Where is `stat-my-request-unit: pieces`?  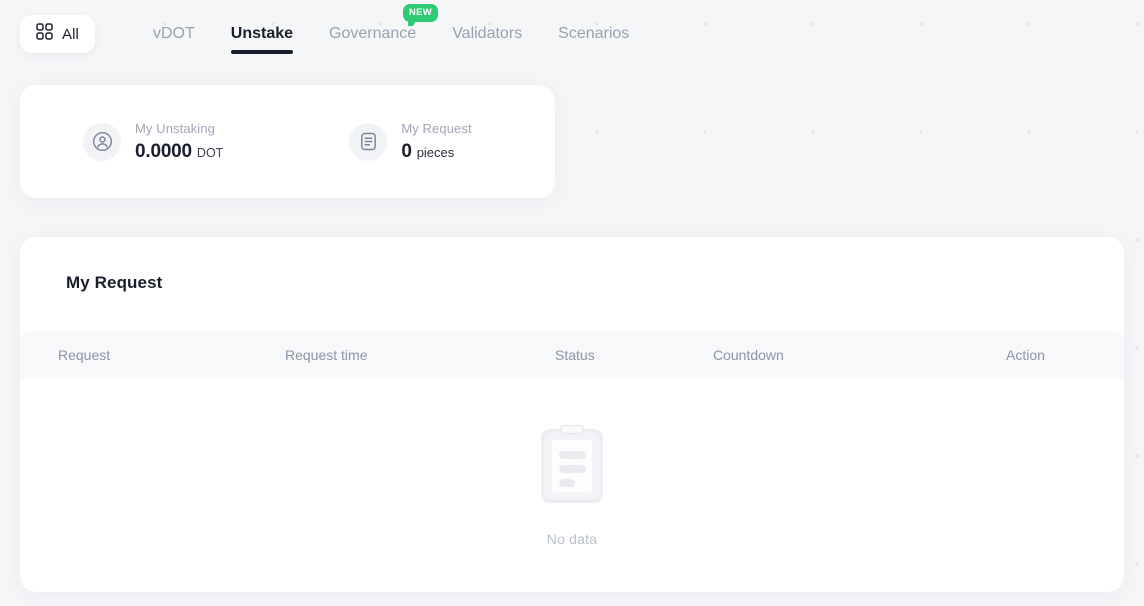 stat-my-request-unit: pieces is located at coordinates (435, 152).